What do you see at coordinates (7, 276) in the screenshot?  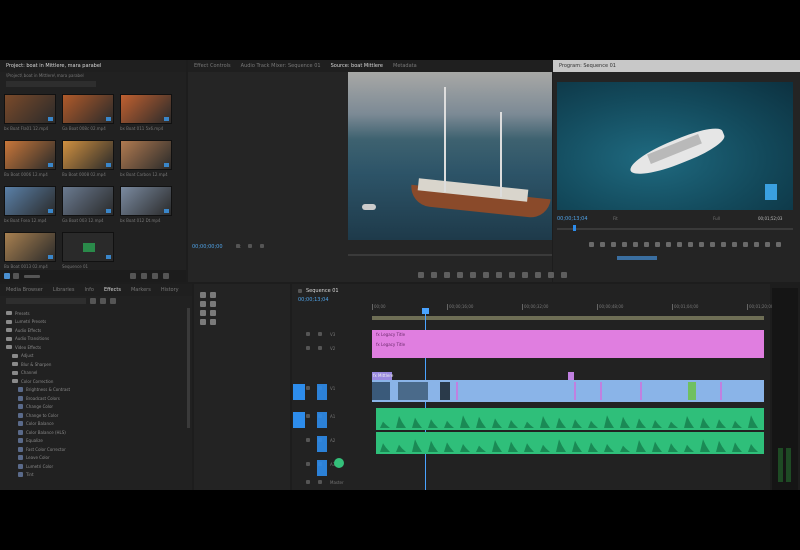 I see `list-view-icon` at bounding box center [7, 276].